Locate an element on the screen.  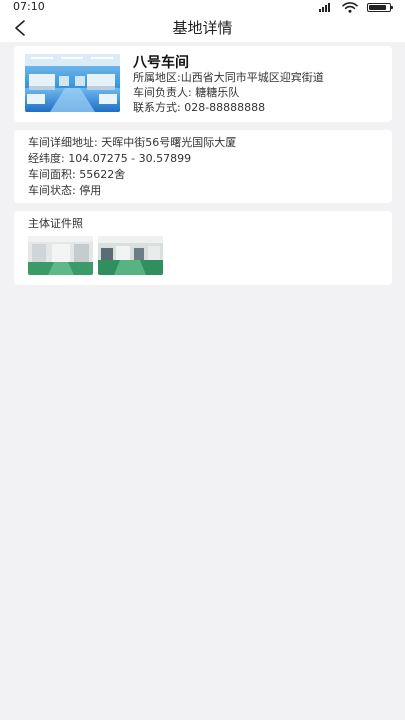
workshop-name: 八号车间 is located at coordinates (161, 63).